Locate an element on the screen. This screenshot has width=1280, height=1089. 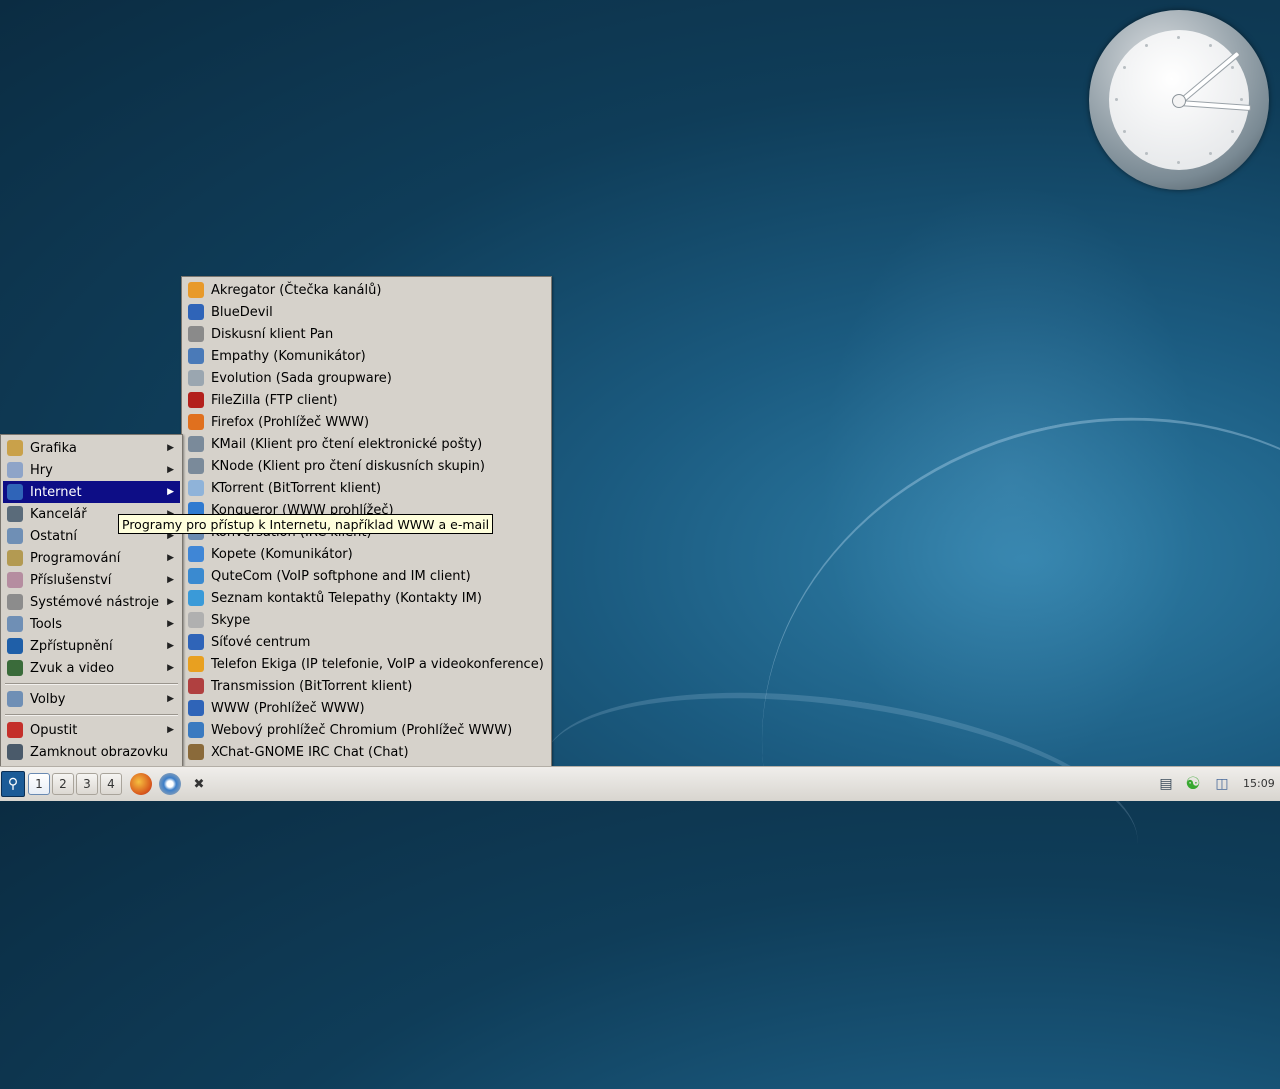
network-center-icon is located at coordinates (196, 642).